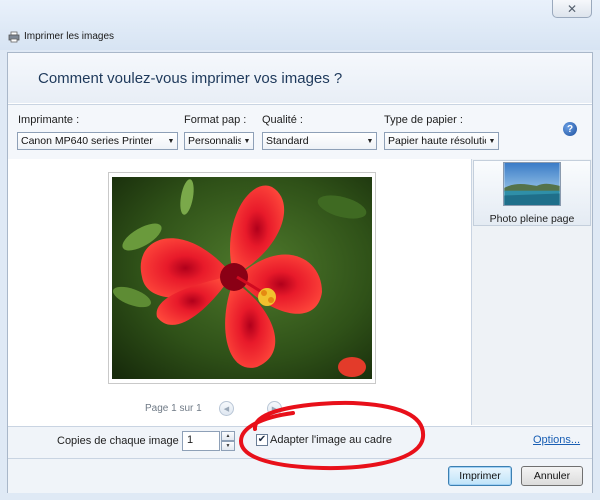  I want to click on layout-thumbnail, so click(532, 184).